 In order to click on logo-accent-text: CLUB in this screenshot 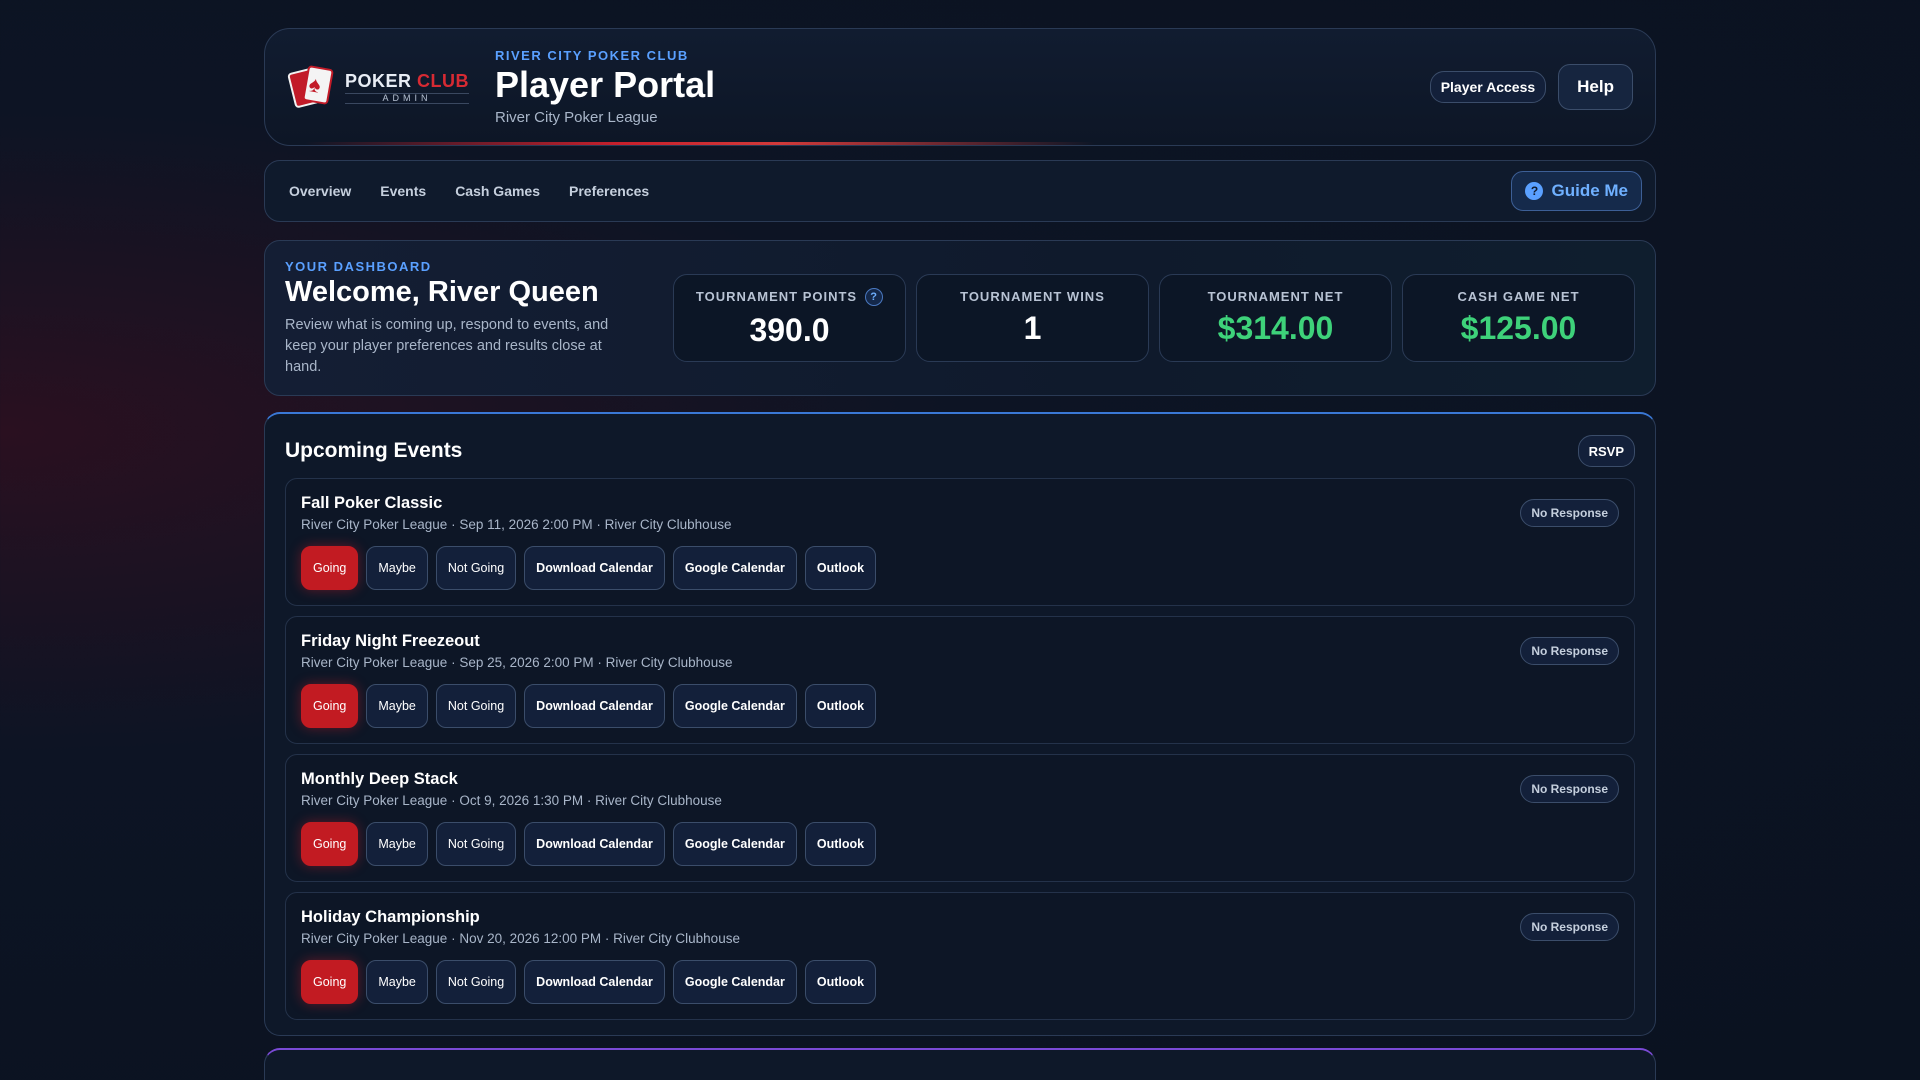, I will do `click(443, 80)`.